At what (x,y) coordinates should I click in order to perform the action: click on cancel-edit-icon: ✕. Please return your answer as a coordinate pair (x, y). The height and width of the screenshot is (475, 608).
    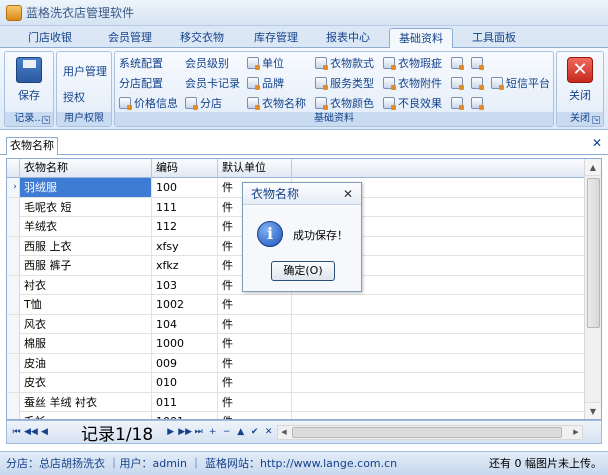
    Looking at the image, I should click on (268, 432).